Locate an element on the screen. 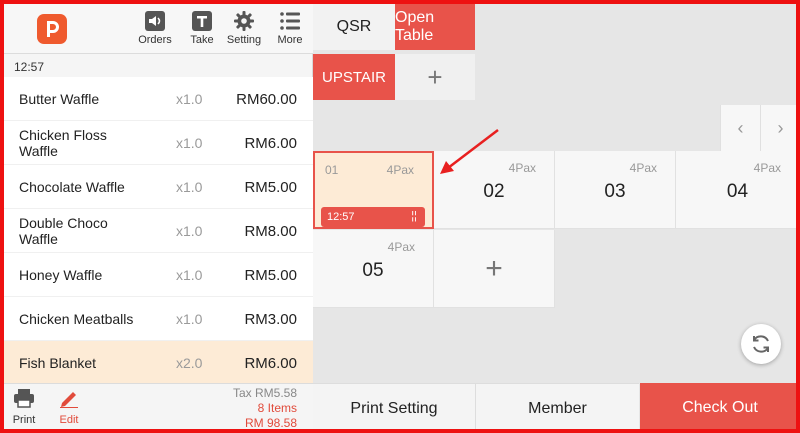 The height and width of the screenshot is (433, 800). refresh-button is located at coordinates (761, 344).